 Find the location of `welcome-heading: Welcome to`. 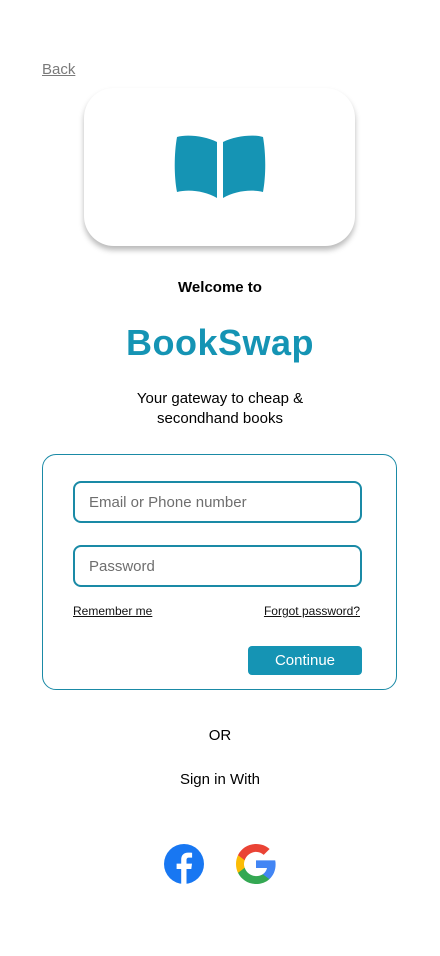

welcome-heading: Welcome to is located at coordinates (220, 287).